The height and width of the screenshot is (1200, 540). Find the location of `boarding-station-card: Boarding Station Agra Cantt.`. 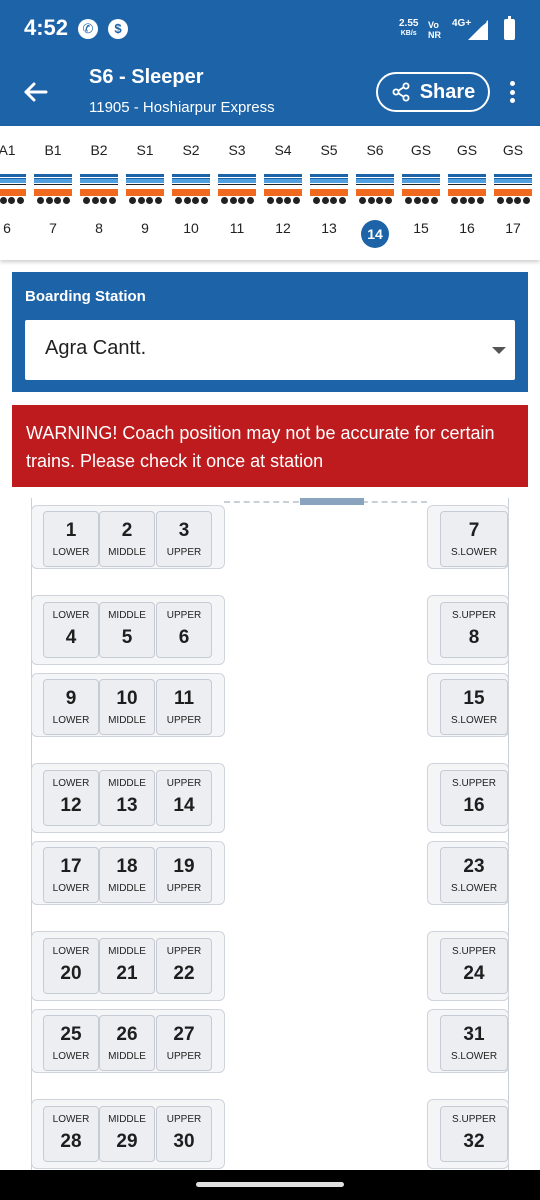

boarding-station-card: Boarding Station Agra Cantt. is located at coordinates (270, 332).